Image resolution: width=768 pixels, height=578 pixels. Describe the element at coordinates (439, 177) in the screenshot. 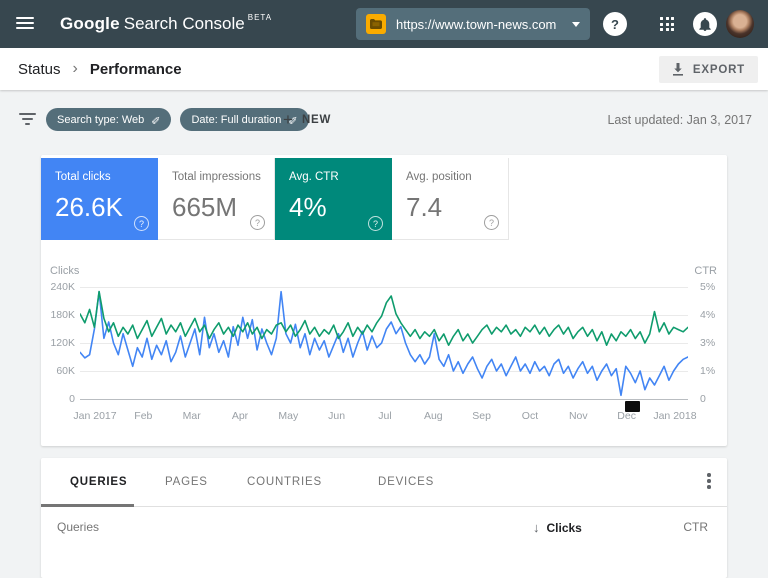

I see `metric-label: Avg. position` at that location.